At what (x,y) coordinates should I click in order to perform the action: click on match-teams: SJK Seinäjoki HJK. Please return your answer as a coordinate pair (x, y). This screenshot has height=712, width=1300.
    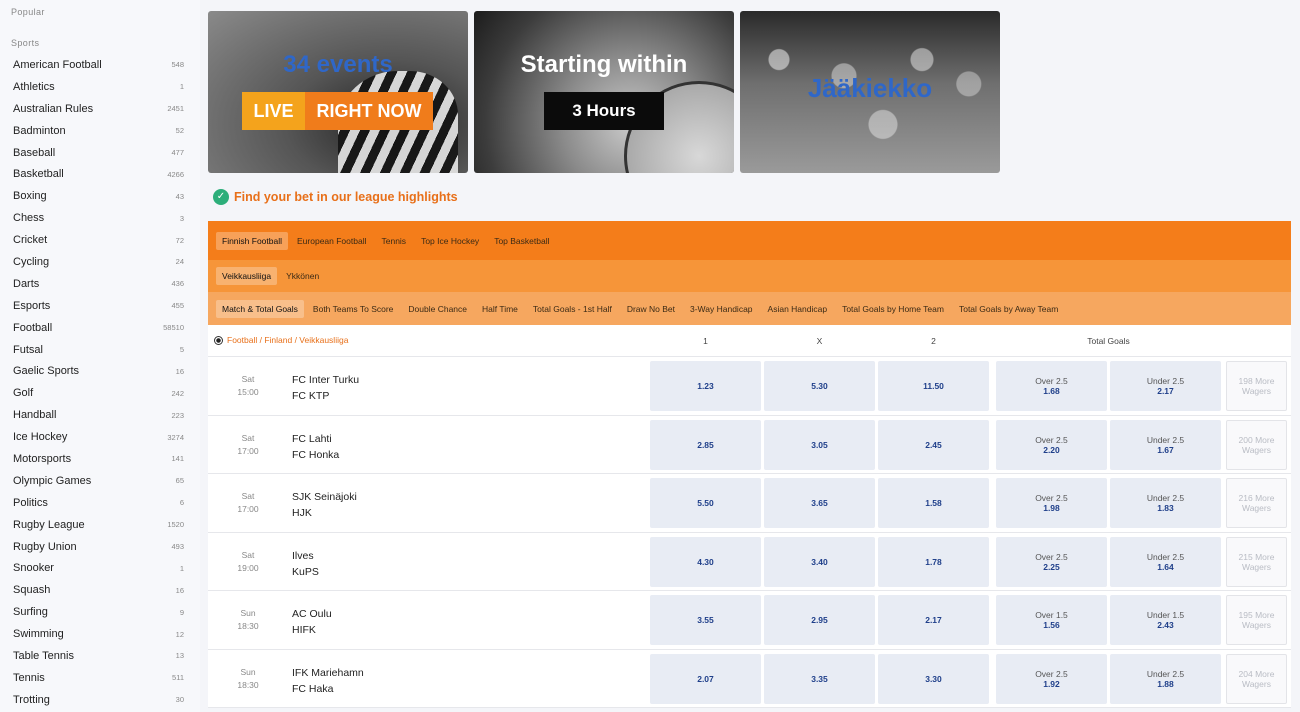
    Looking at the image, I should click on (324, 505).